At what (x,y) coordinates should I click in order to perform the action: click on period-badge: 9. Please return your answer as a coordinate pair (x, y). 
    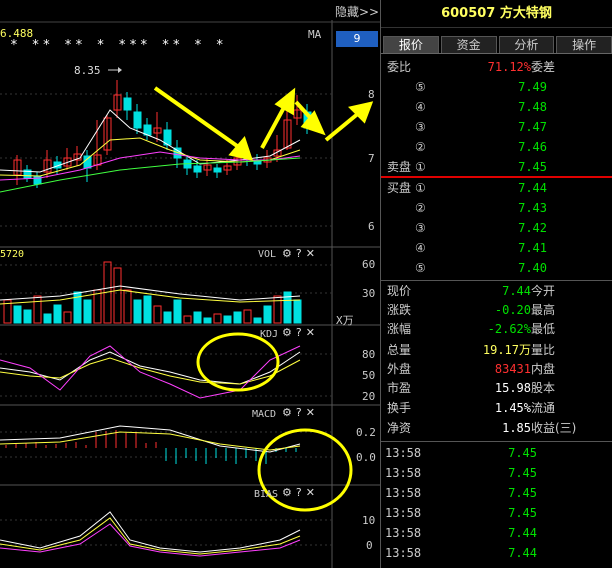
    Looking at the image, I should click on (357, 39).